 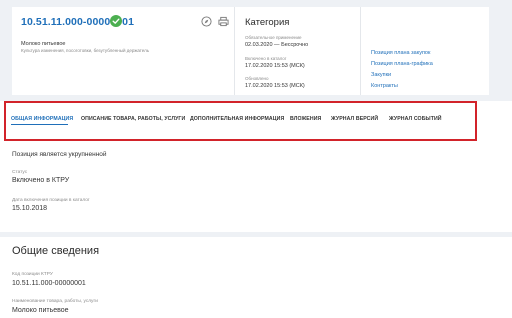 What do you see at coordinates (55, 301) in the screenshot?
I see `item-name-label: Наименование товара, работы, услуги` at bounding box center [55, 301].